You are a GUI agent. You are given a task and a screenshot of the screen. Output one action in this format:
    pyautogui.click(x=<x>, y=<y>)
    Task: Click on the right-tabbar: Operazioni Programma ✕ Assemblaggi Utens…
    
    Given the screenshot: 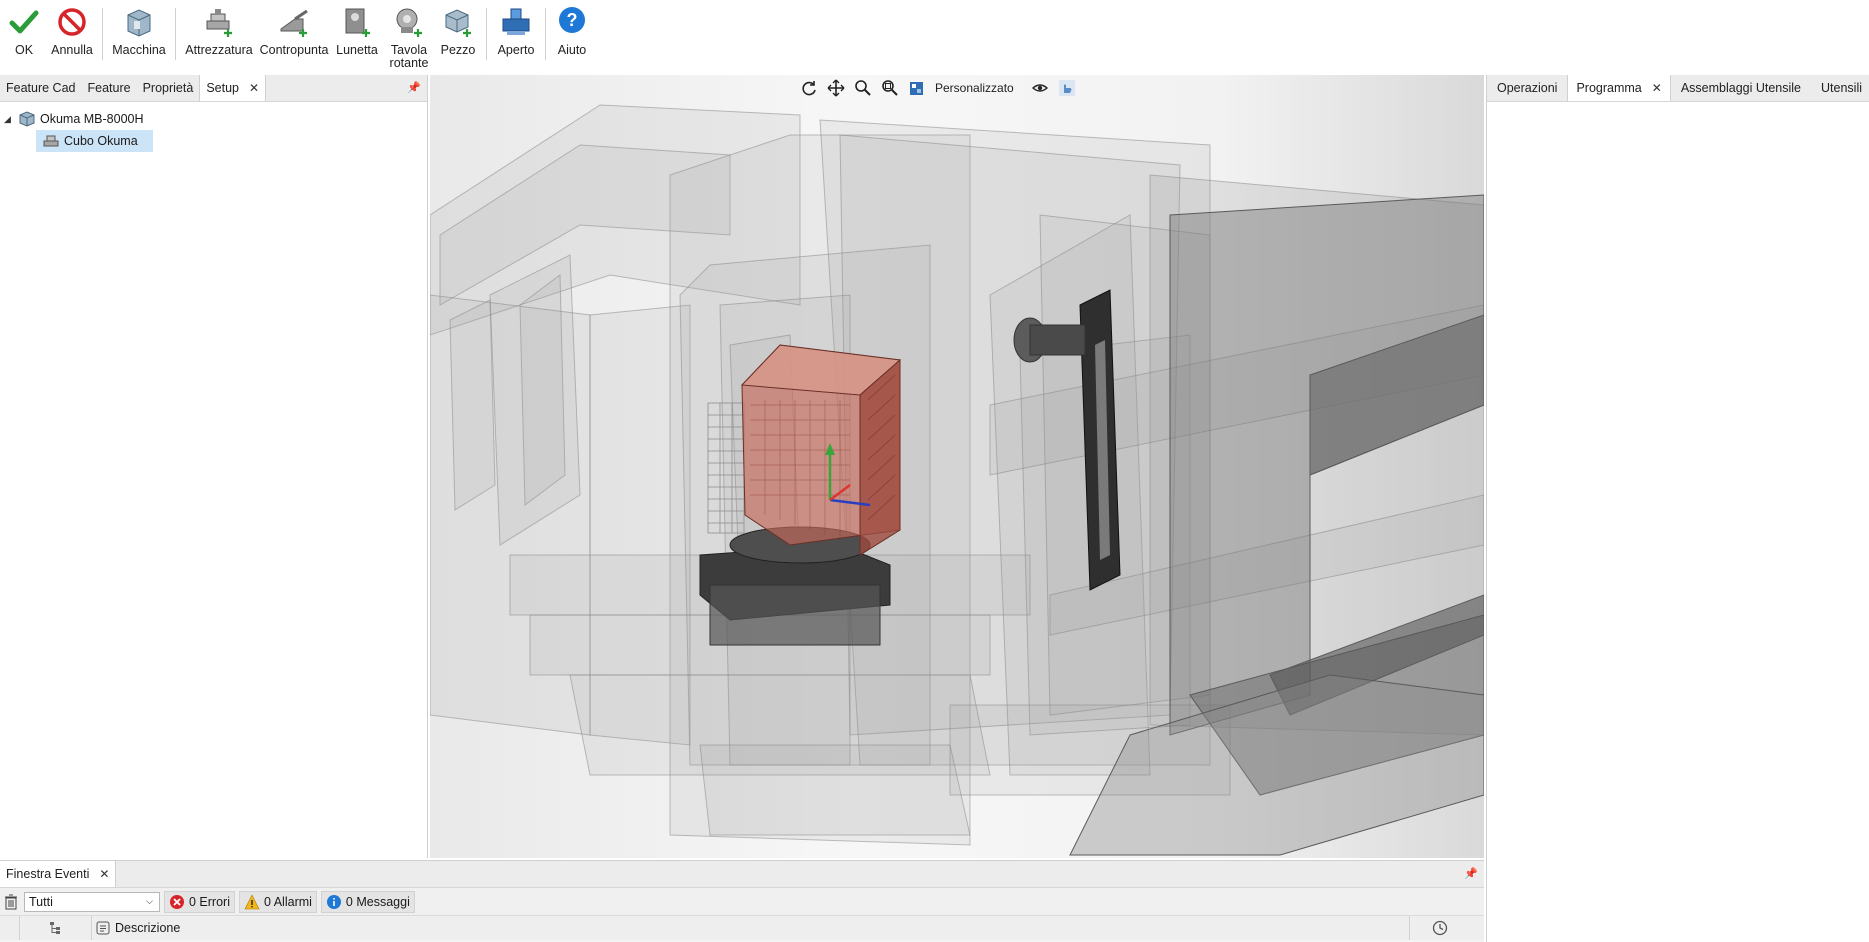 What is the action you would take?
    pyautogui.click(x=1678, y=88)
    